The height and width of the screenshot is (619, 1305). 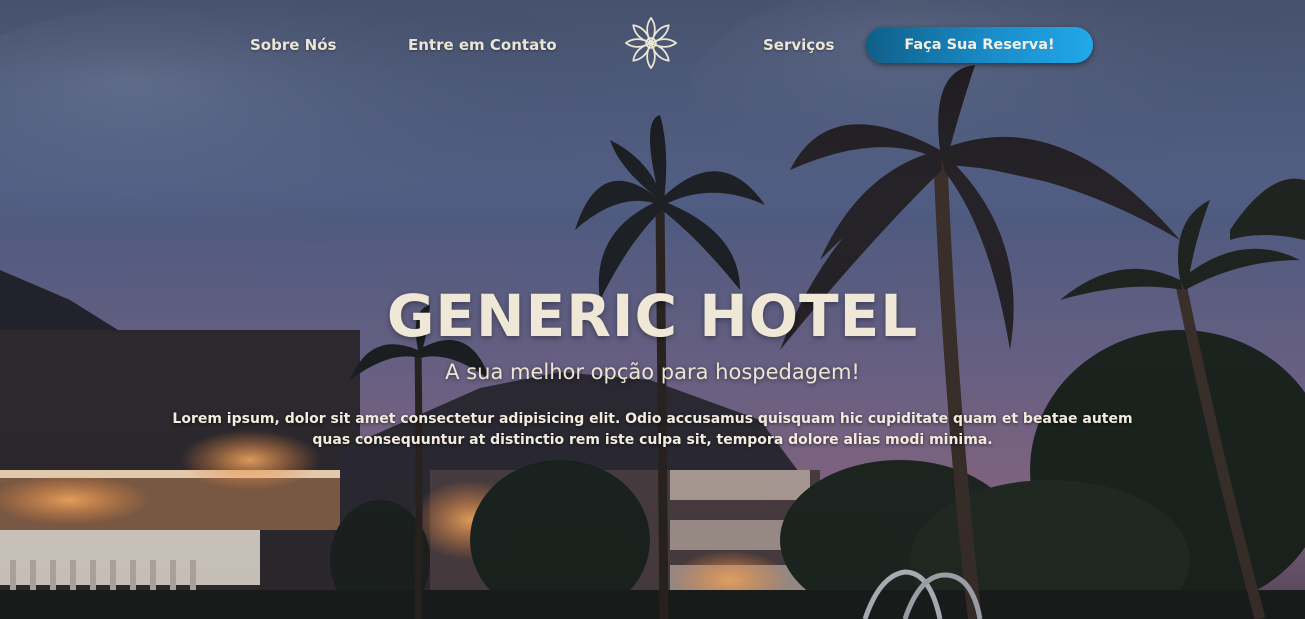 I want to click on hero-title: GENERIC HOTEL, so click(x=652, y=316).